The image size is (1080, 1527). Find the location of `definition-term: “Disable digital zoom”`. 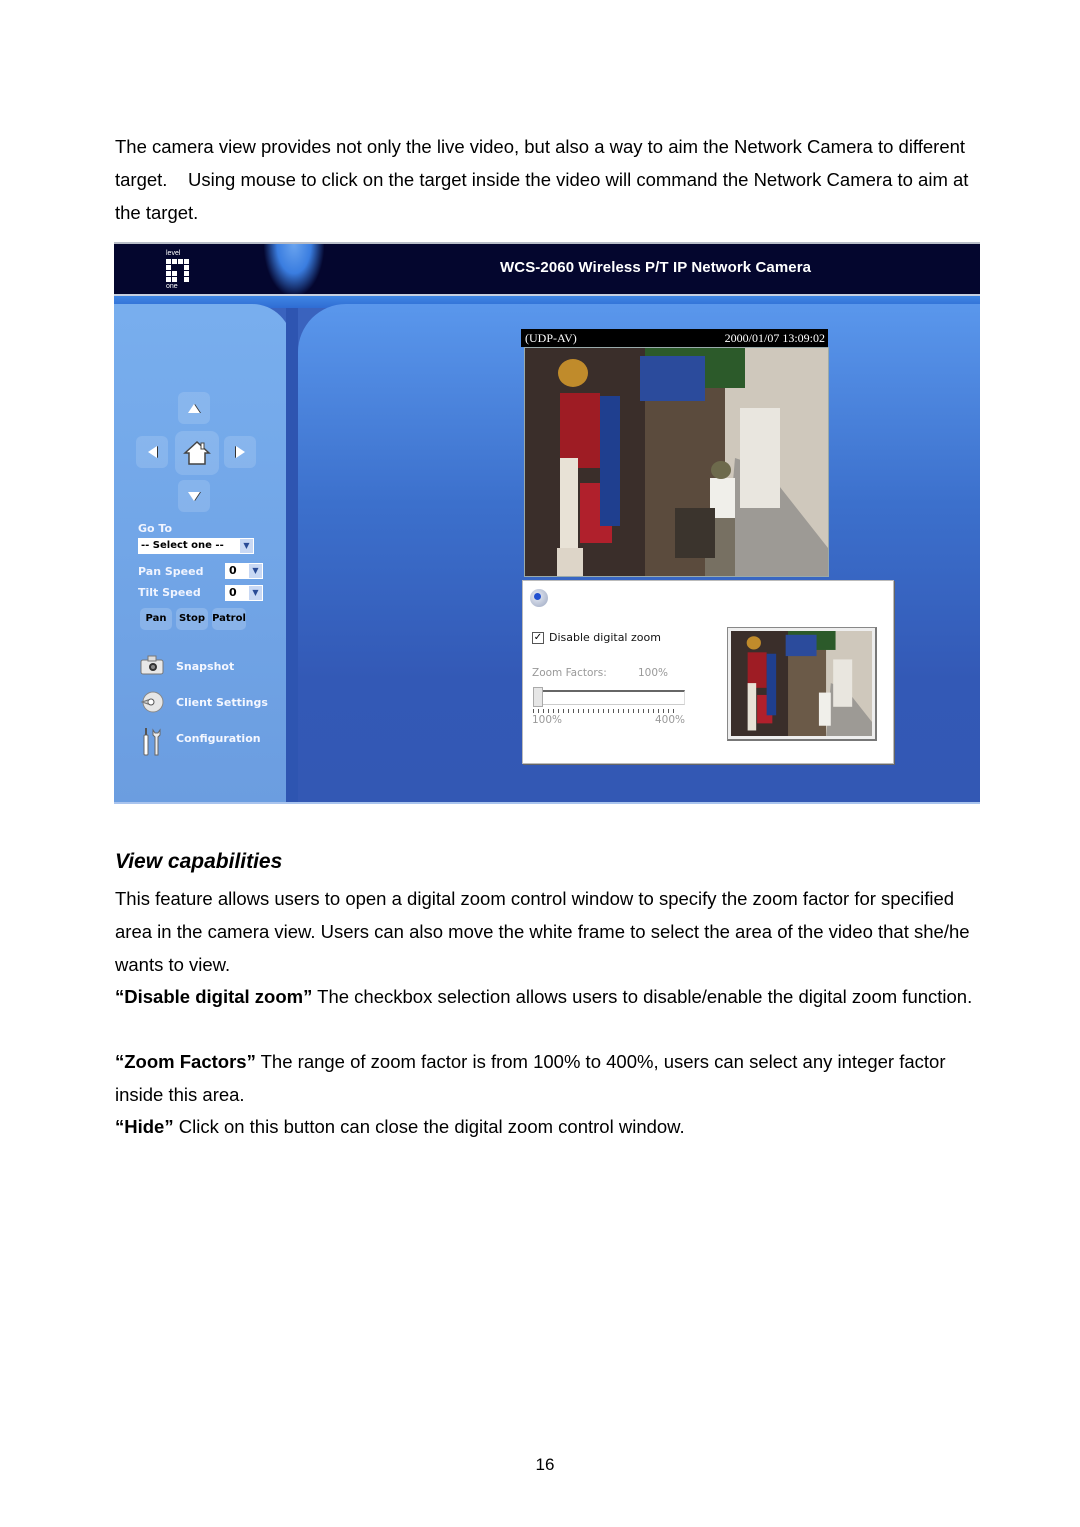

definition-term: “Disable digital zoom” is located at coordinates (214, 996).